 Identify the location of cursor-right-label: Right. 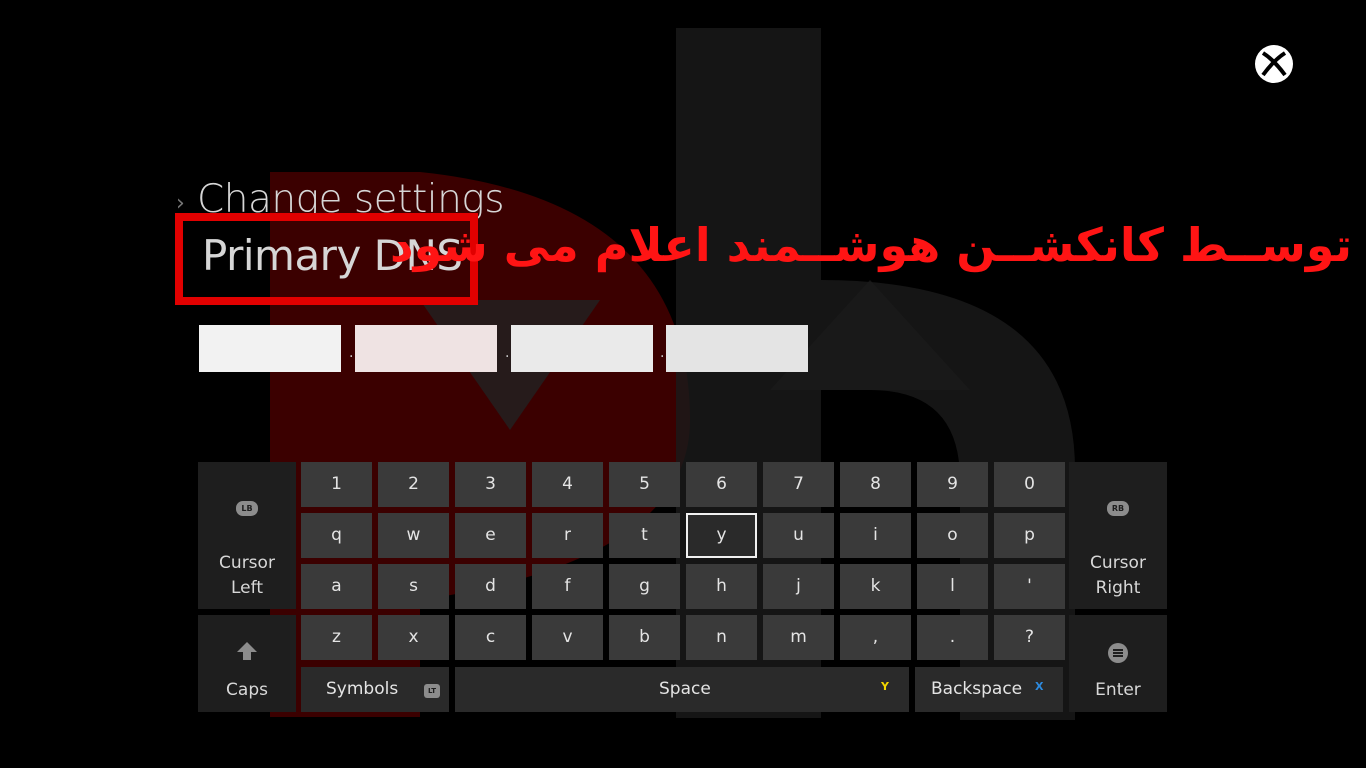
(1118, 588).